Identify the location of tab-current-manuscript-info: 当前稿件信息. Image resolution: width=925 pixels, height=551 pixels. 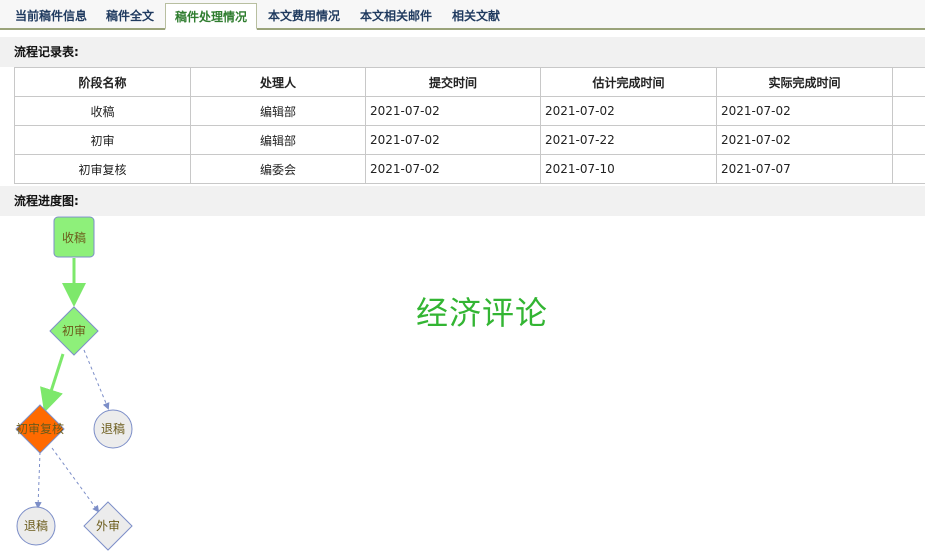
(51, 16).